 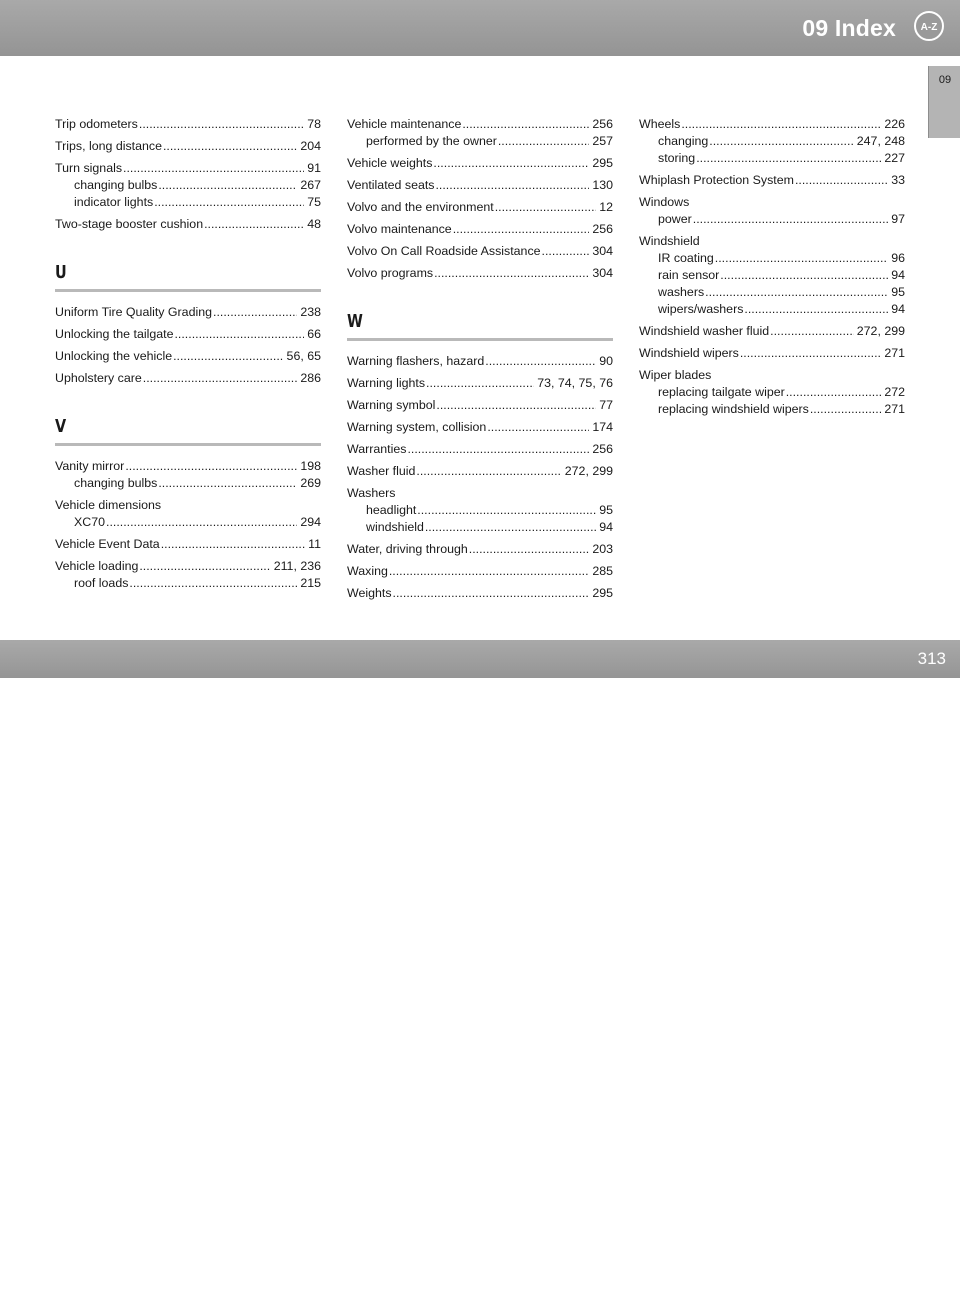 What do you see at coordinates (310, 522) in the screenshot?
I see `page-reference: 294` at bounding box center [310, 522].